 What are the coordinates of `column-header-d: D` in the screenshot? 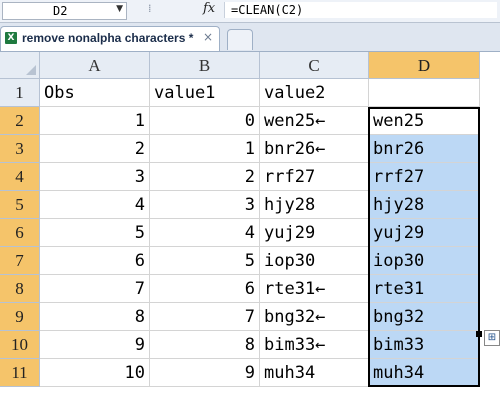 It's located at (424, 65).